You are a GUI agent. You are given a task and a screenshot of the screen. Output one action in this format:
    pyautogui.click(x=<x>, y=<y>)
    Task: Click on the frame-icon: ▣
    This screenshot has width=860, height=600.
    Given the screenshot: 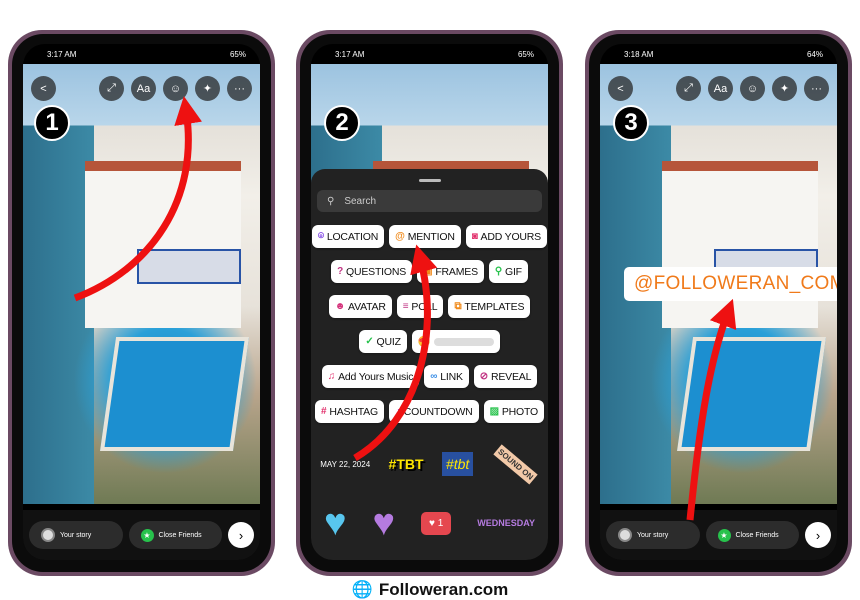 What is the action you would take?
    pyautogui.click(x=428, y=271)
    